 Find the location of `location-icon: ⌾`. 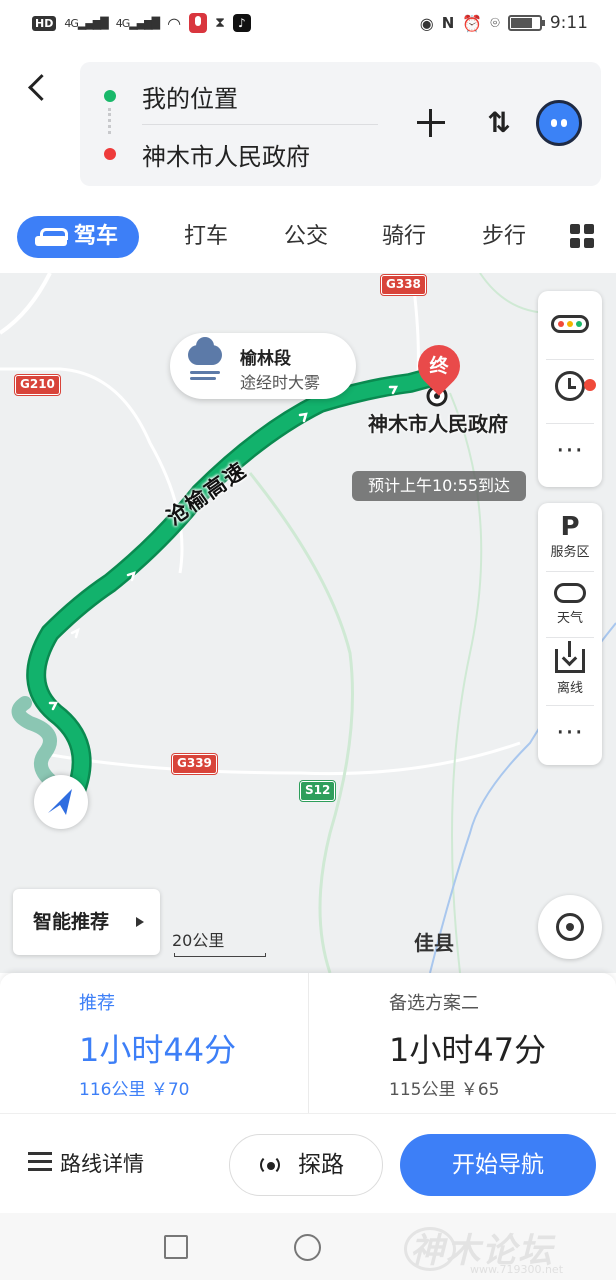

location-icon: ⌾ is located at coordinates (495, 22).